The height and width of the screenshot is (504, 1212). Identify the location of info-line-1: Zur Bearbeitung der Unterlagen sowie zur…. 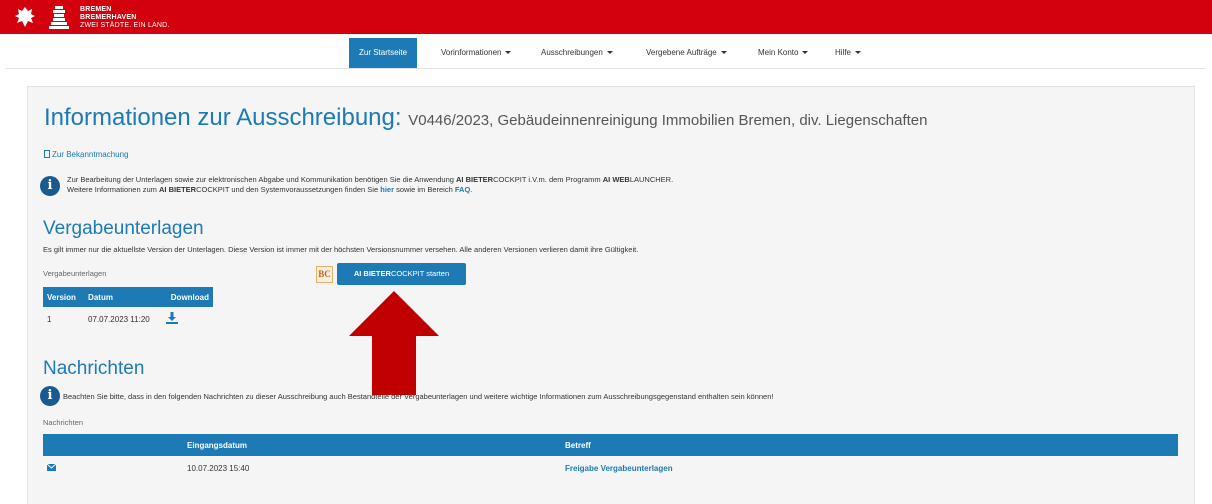
(370, 180).